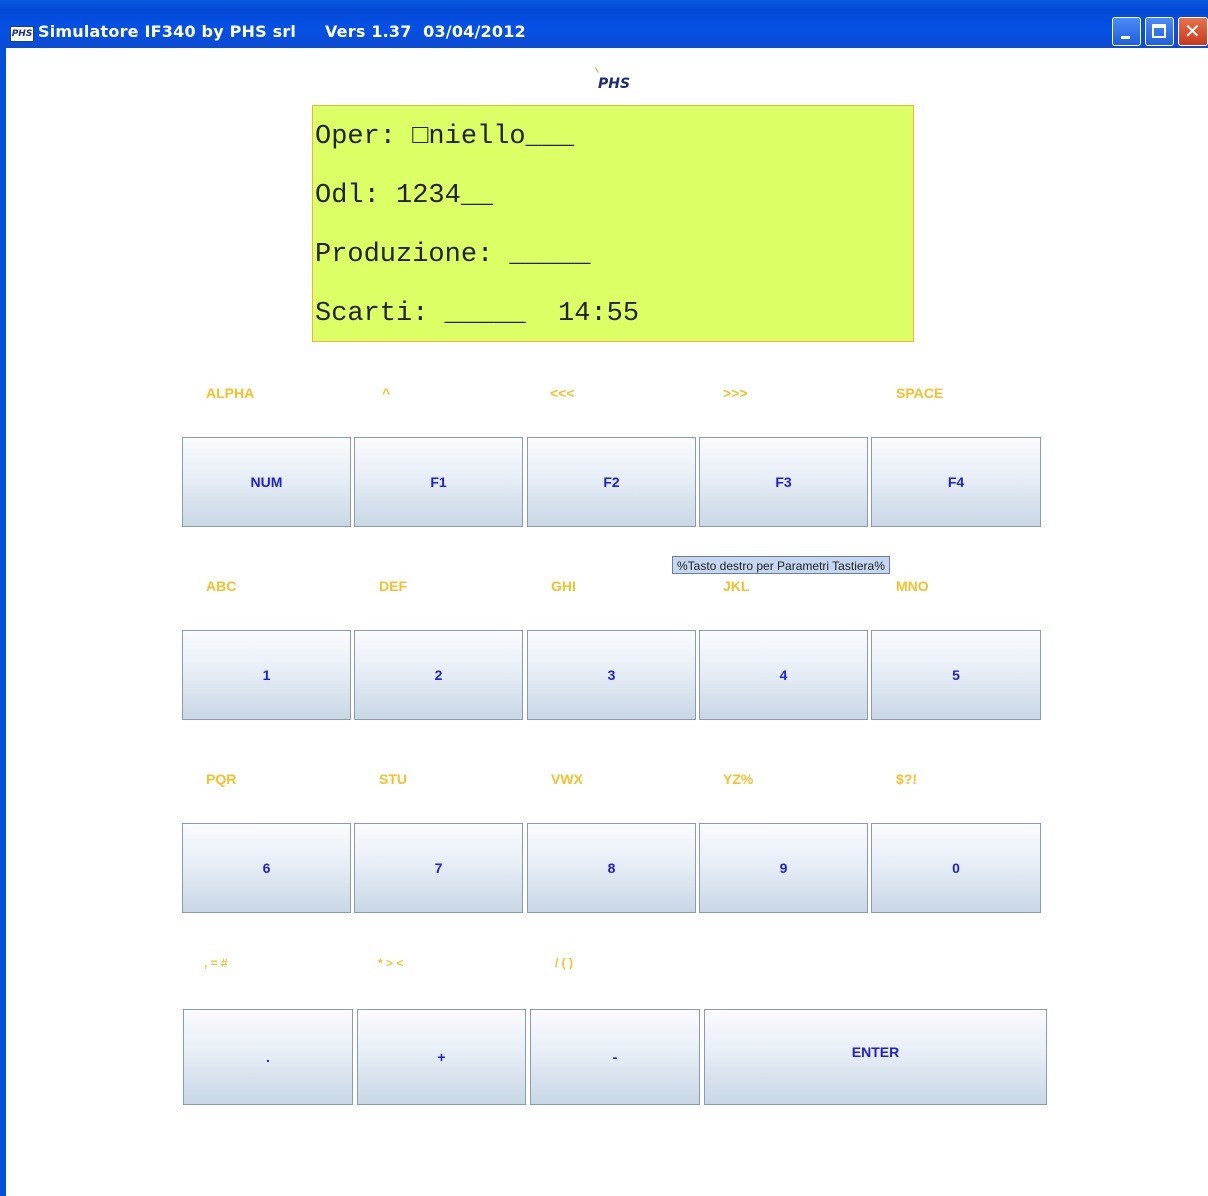  What do you see at coordinates (611, 675) in the screenshot?
I see `key-3: 3` at bounding box center [611, 675].